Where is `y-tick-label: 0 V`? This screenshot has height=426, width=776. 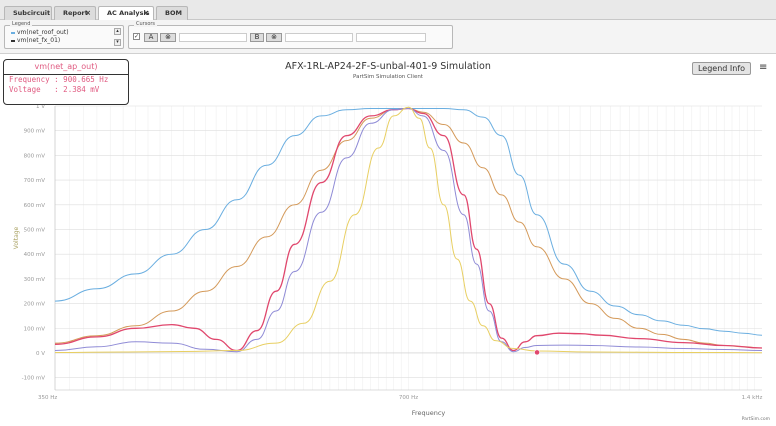 y-tick-label: 0 V is located at coordinates (40, 354).